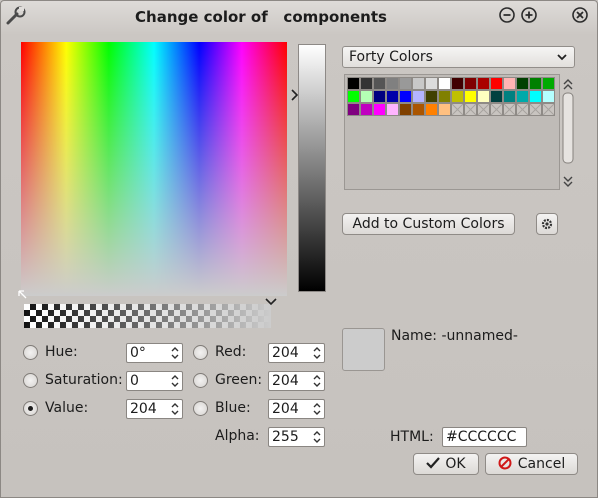  Describe the element at coordinates (391, 57) in the screenshot. I see `palette-select-value: Forty Colors` at that location.